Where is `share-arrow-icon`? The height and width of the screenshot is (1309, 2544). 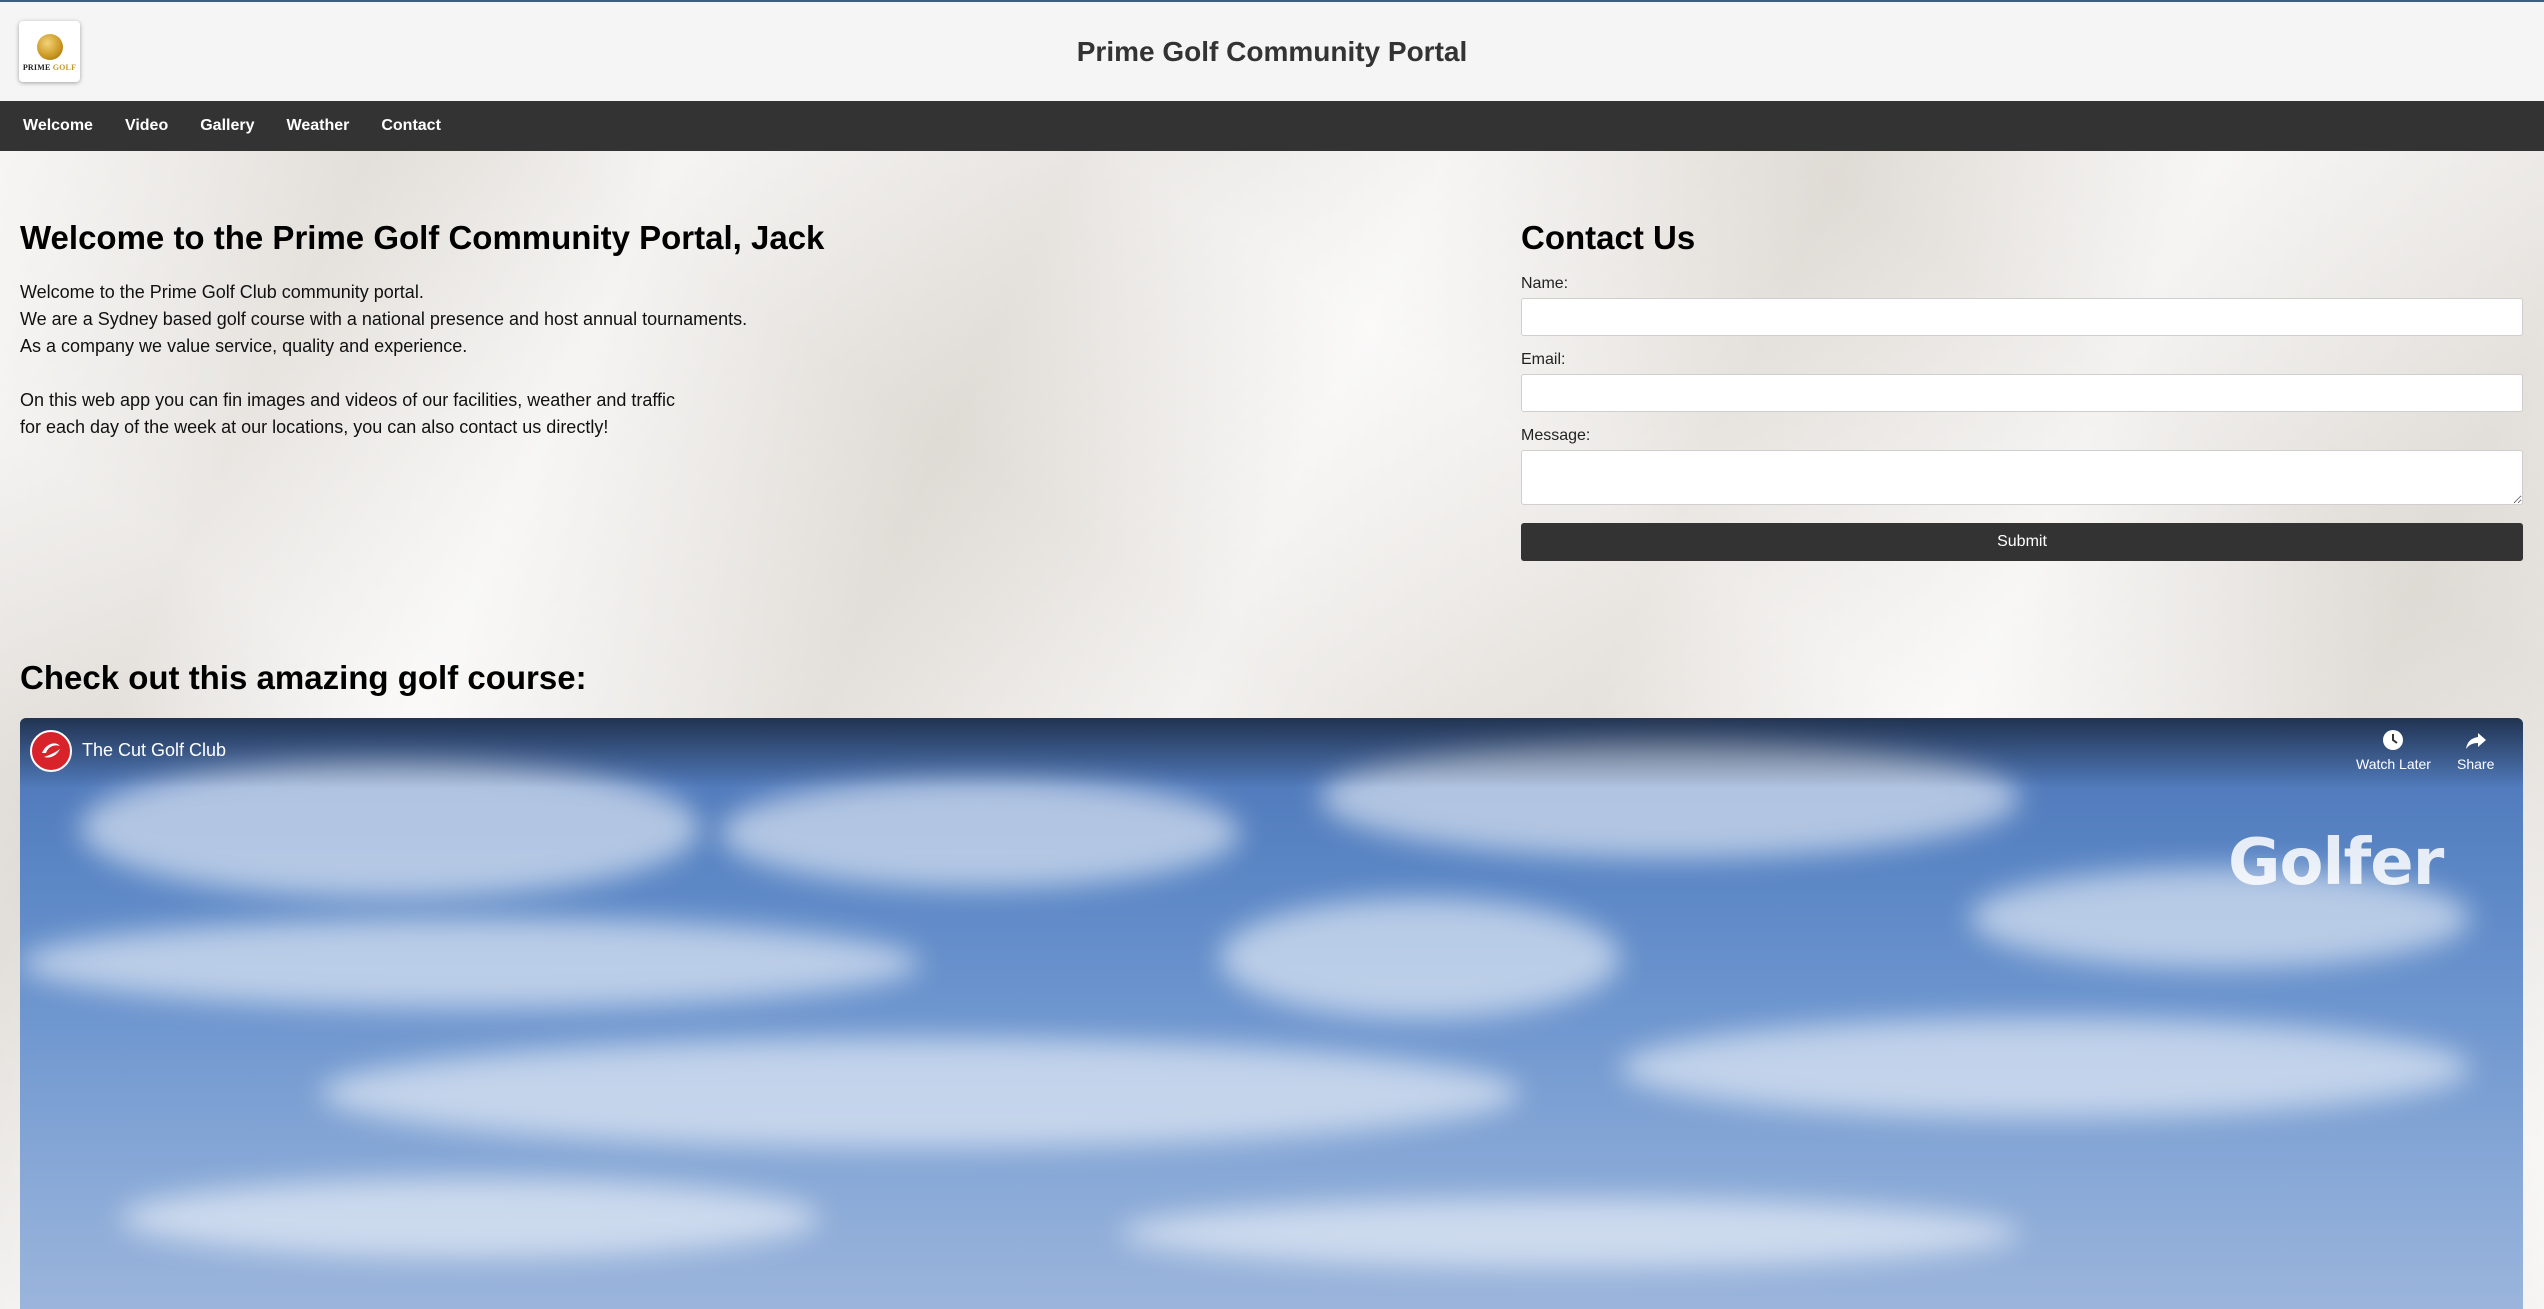 share-arrow-icon is located at coordinates (2475, 741).